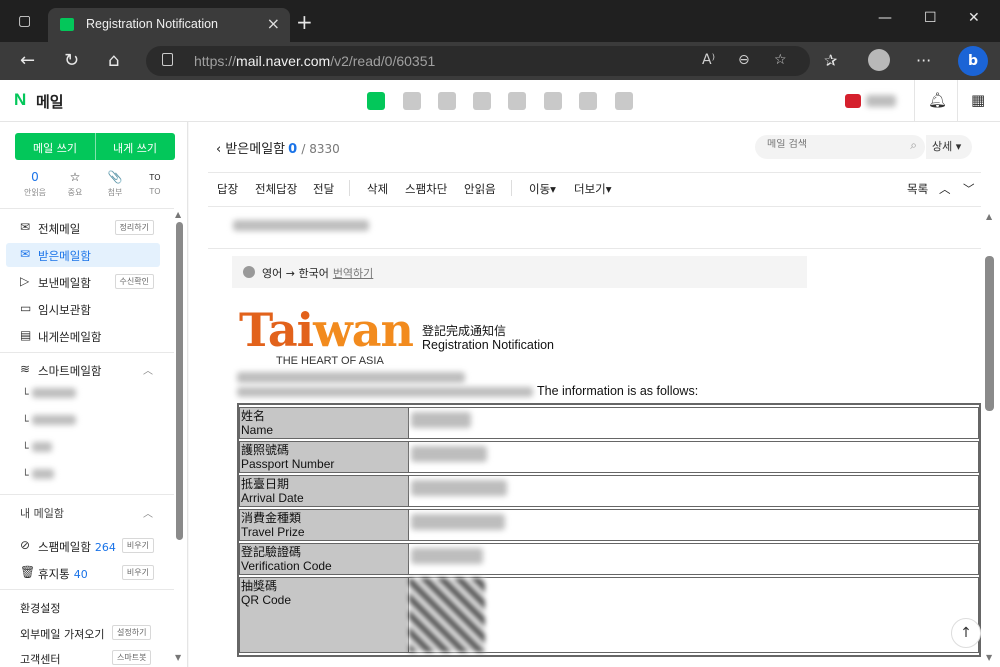 The height and width of the screenshot is (667, 1000). I want to click on maximize-icon: ☐, so click(930, 18).